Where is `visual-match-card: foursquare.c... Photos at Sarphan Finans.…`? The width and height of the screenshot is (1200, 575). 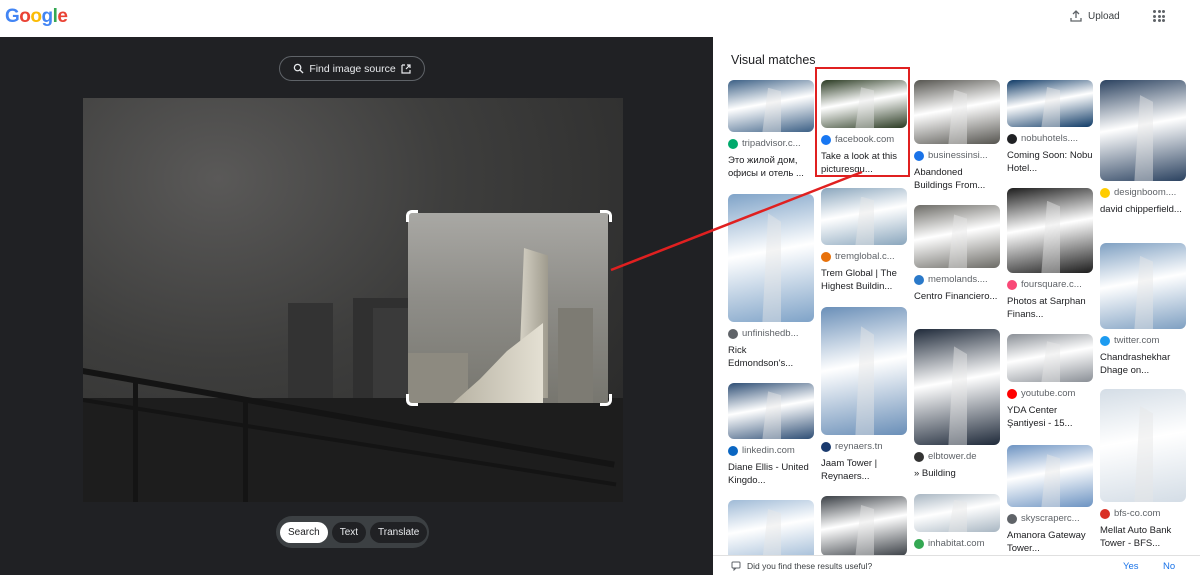 visual-match-card: foursquare.c... Photos at Sarphan Finans.… is located at coordinates (1050, 254).